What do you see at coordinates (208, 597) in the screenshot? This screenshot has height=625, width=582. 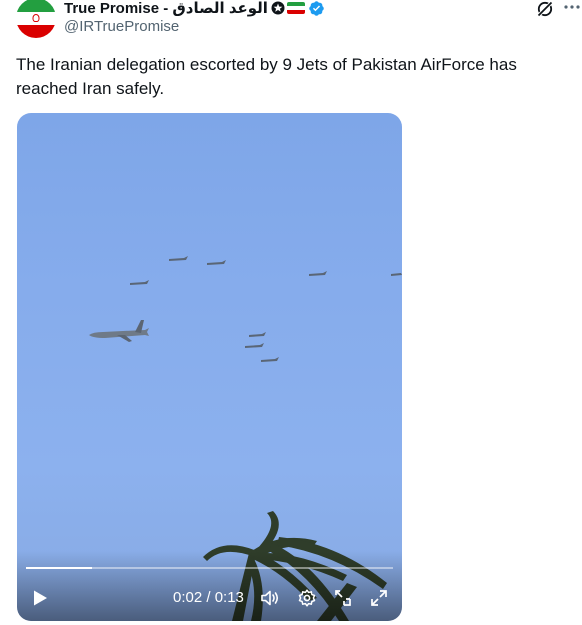 I see `video-time: 0:02 / 0:13` at bounding box center [208, 597].